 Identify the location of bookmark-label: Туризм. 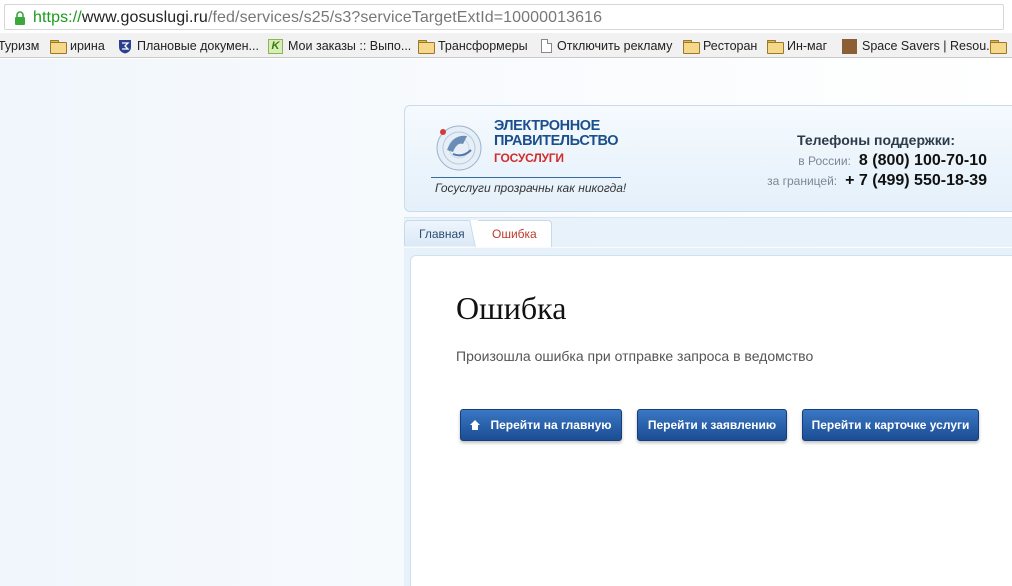
(20, 46).